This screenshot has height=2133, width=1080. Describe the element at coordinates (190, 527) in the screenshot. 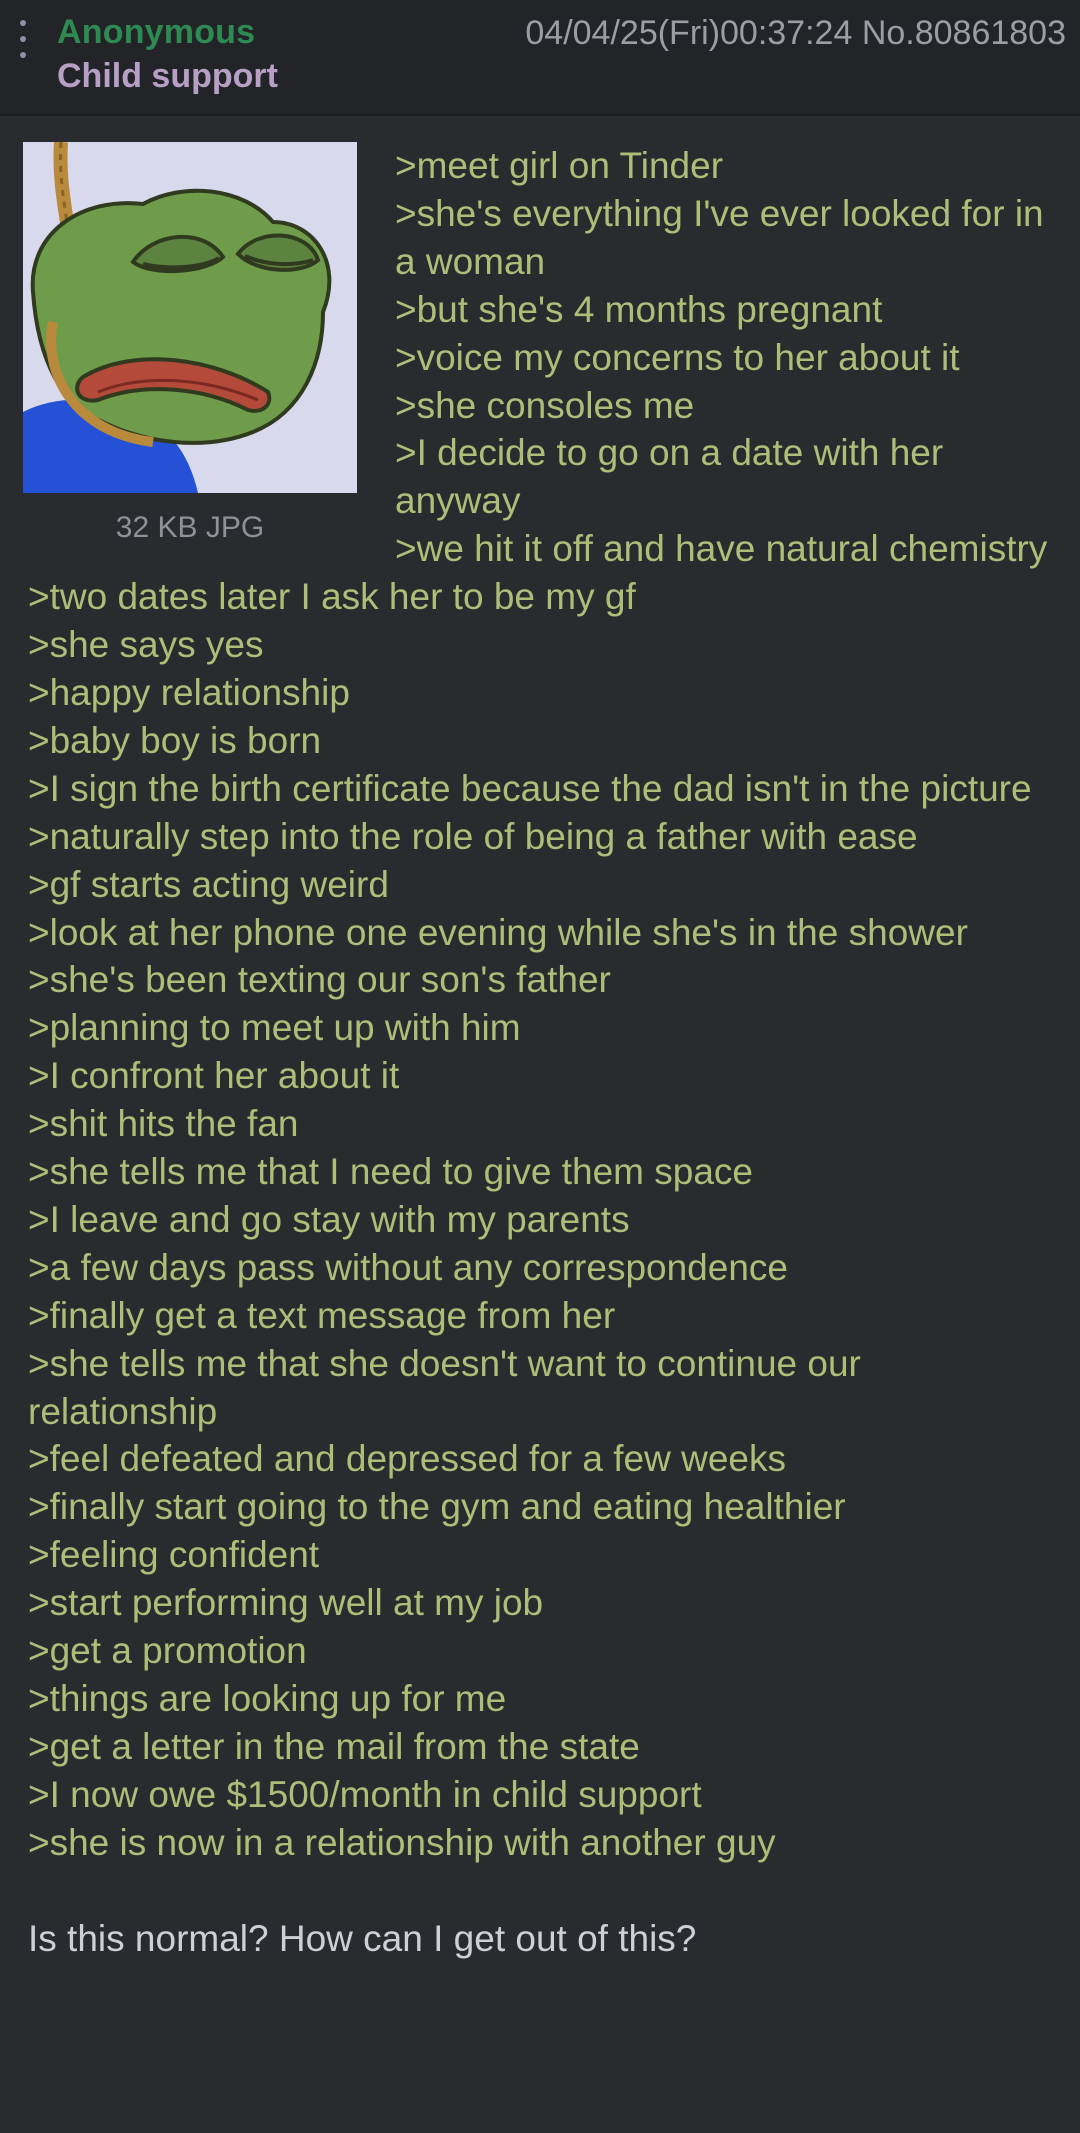

I see `file-info: 32 KB JPG` at that location.